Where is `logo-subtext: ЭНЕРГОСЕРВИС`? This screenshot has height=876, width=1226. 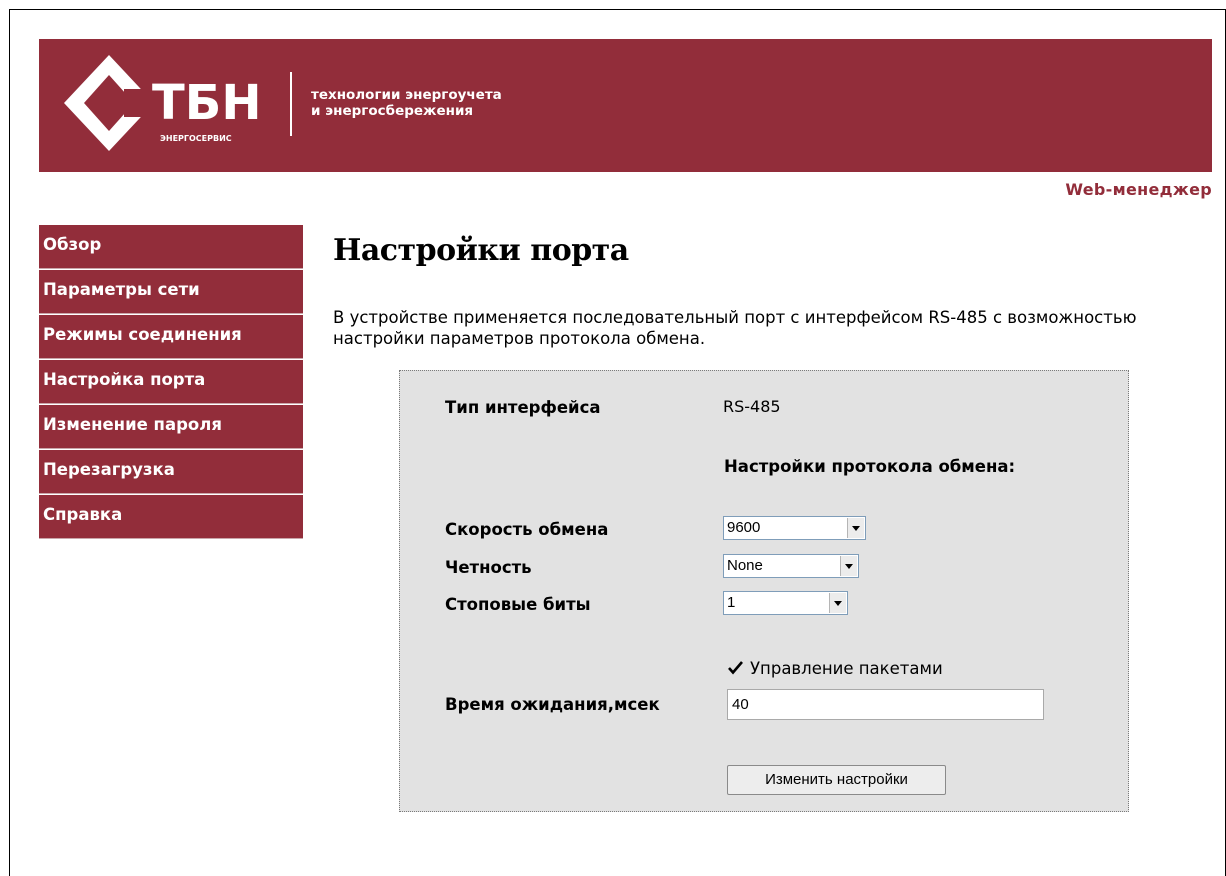
logo-subtext: ЭНЕРГОСЕРВИС is located at coordinates (196, 138).